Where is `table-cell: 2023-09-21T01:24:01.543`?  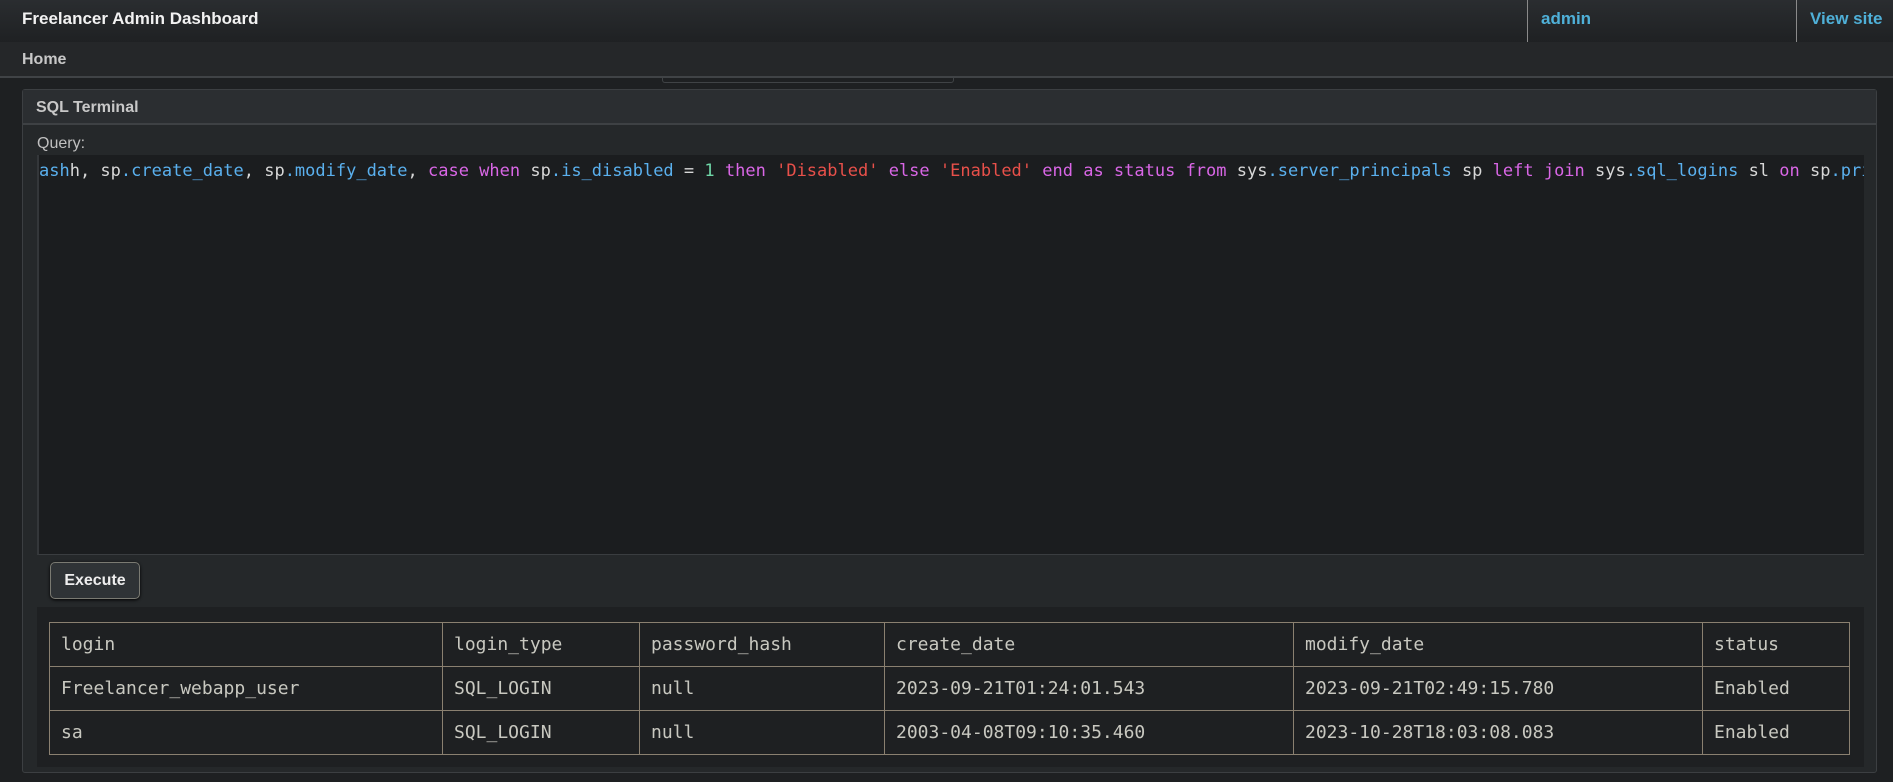 table-cell: 2023-09-21T01:24:01.543 is located at coordinates (1089, 688).